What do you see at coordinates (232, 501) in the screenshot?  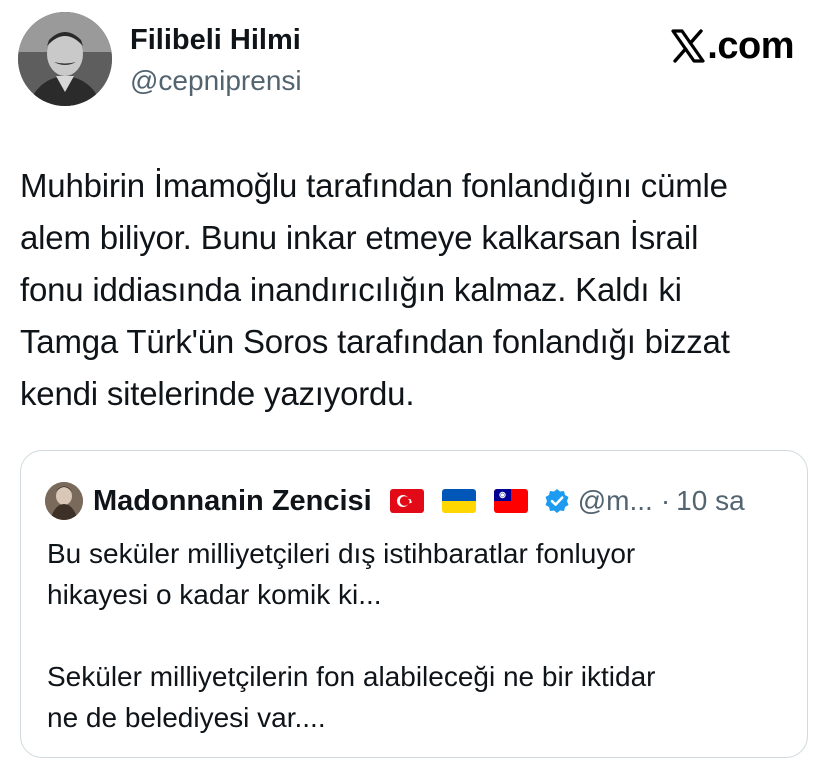 I see `quoted-author-display-name: Madonnanin Zencisi` at bounding box center [232, 501].